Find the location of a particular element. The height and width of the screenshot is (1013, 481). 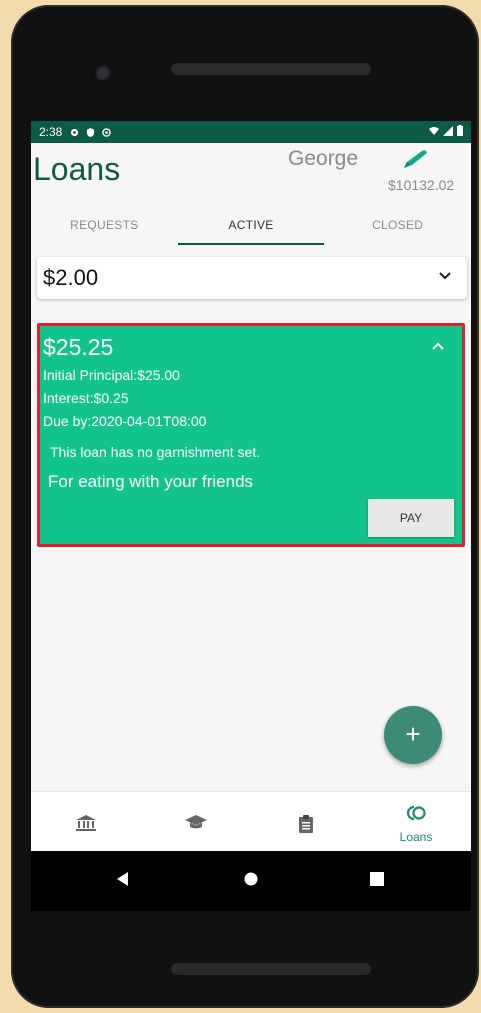

nav-item-education is located at coordinates (196, 821).